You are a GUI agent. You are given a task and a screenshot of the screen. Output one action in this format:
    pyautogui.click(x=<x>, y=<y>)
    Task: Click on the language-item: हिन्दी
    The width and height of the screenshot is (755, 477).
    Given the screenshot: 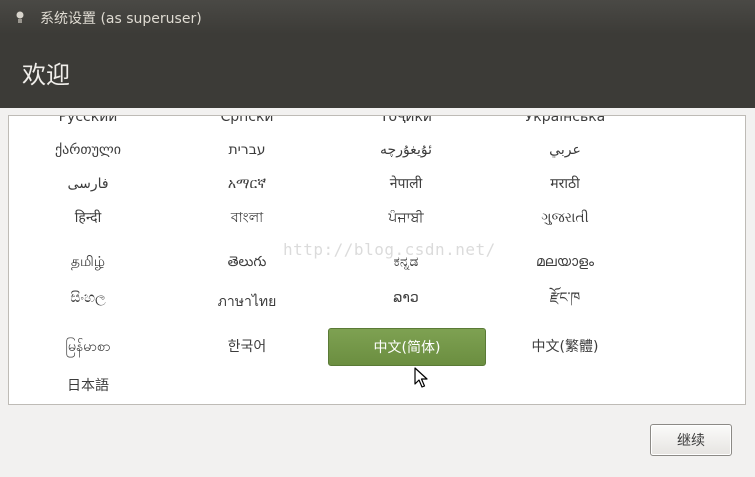 What is the action you would take?
    pyautogui.click(x=88, y=218)
    